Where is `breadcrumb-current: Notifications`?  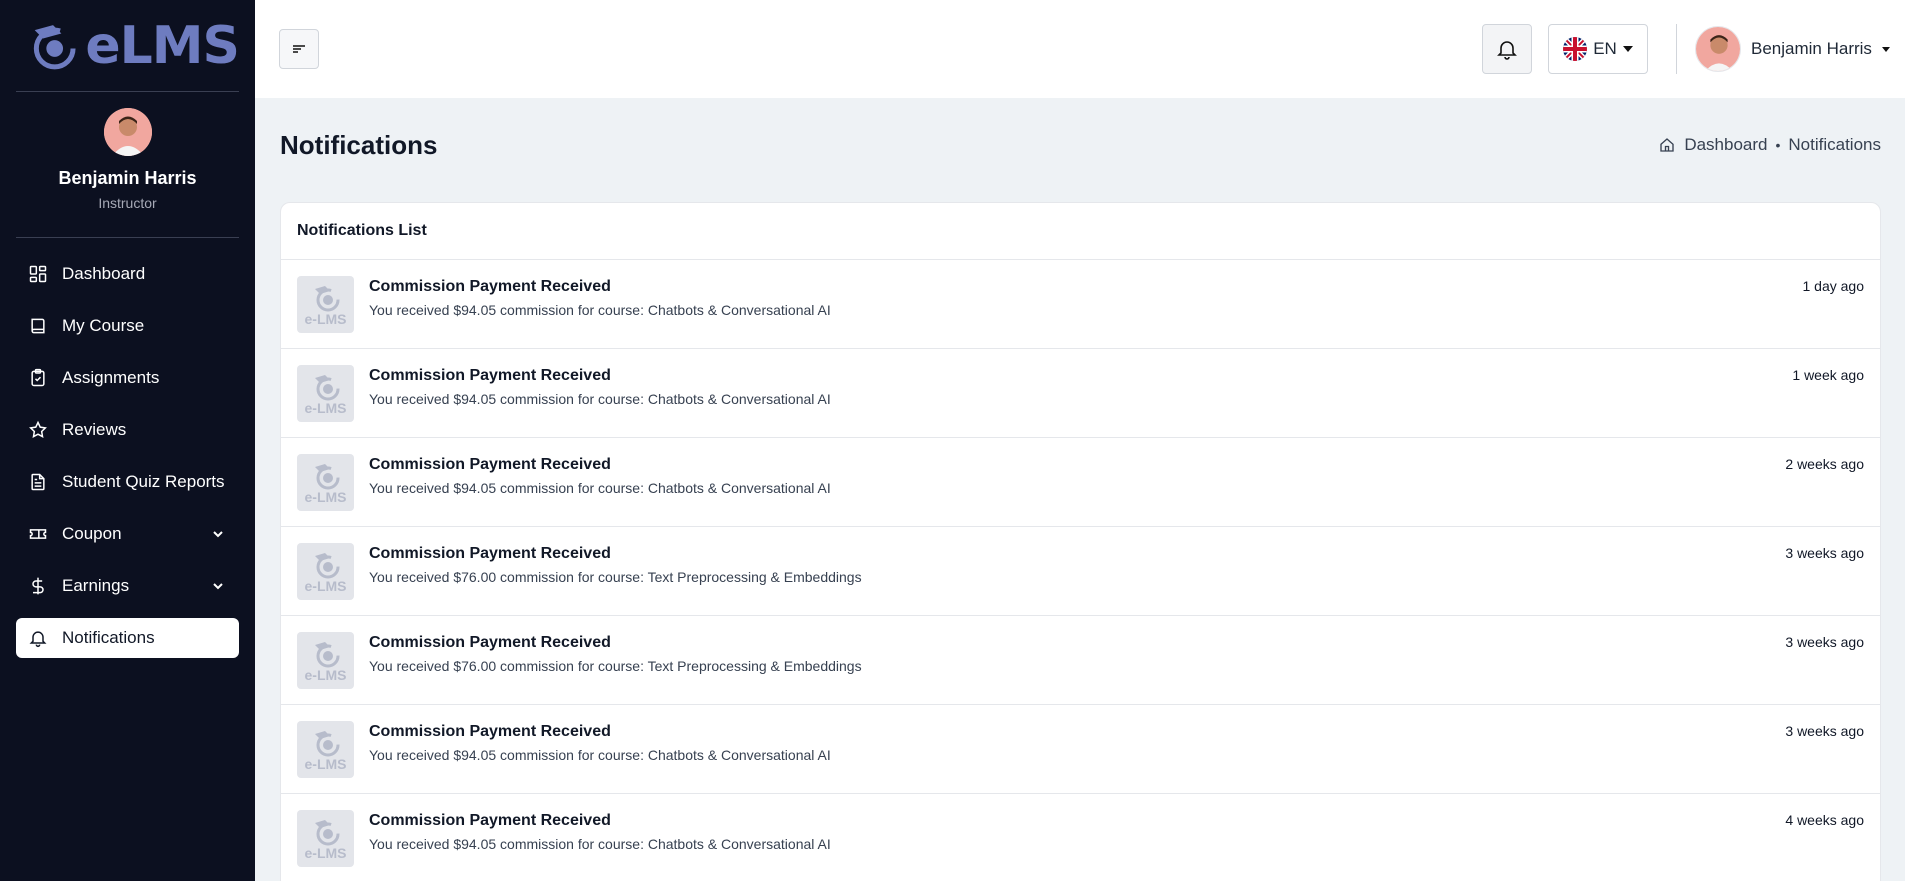
breadcrumb-current: Notifications is located at coordinates (1834, 144).